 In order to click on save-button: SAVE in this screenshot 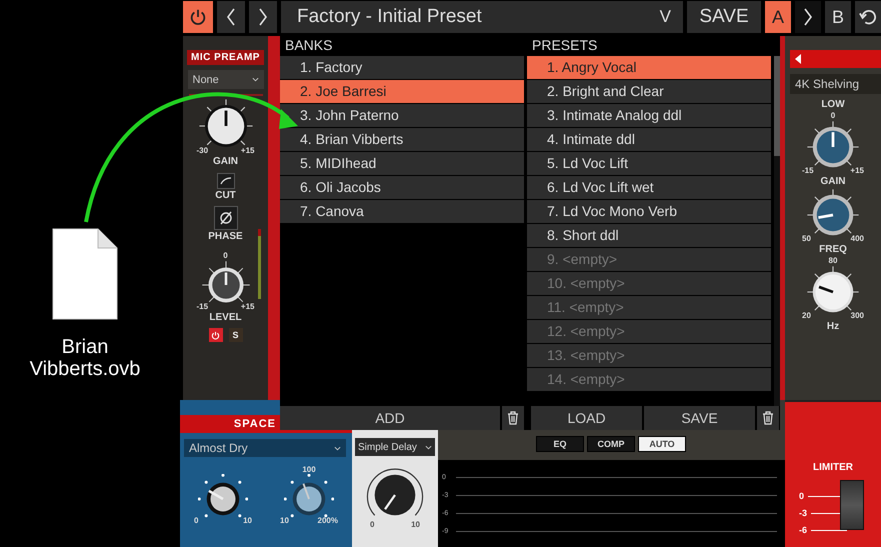, I will do `click(724, 17)`.